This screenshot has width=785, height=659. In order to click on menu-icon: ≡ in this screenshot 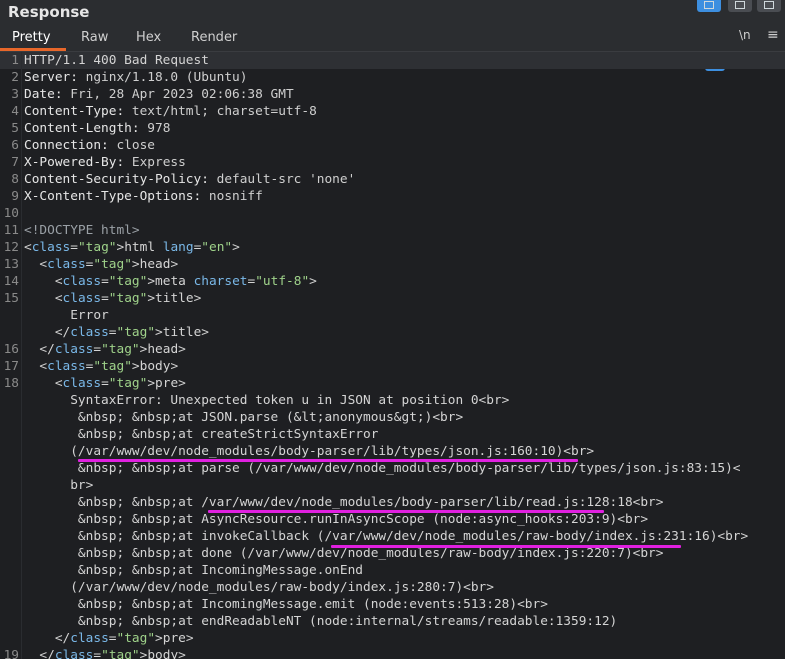, I will do `click(773, 36)`.